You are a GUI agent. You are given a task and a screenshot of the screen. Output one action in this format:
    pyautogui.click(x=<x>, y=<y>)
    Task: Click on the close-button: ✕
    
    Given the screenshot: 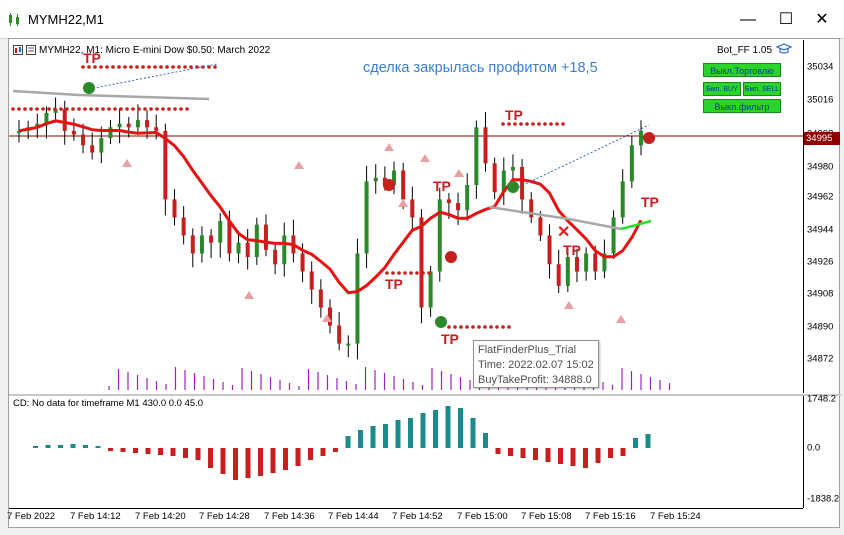 What is the action you would take?
    pyautogui.click(x=822, y=20)
    